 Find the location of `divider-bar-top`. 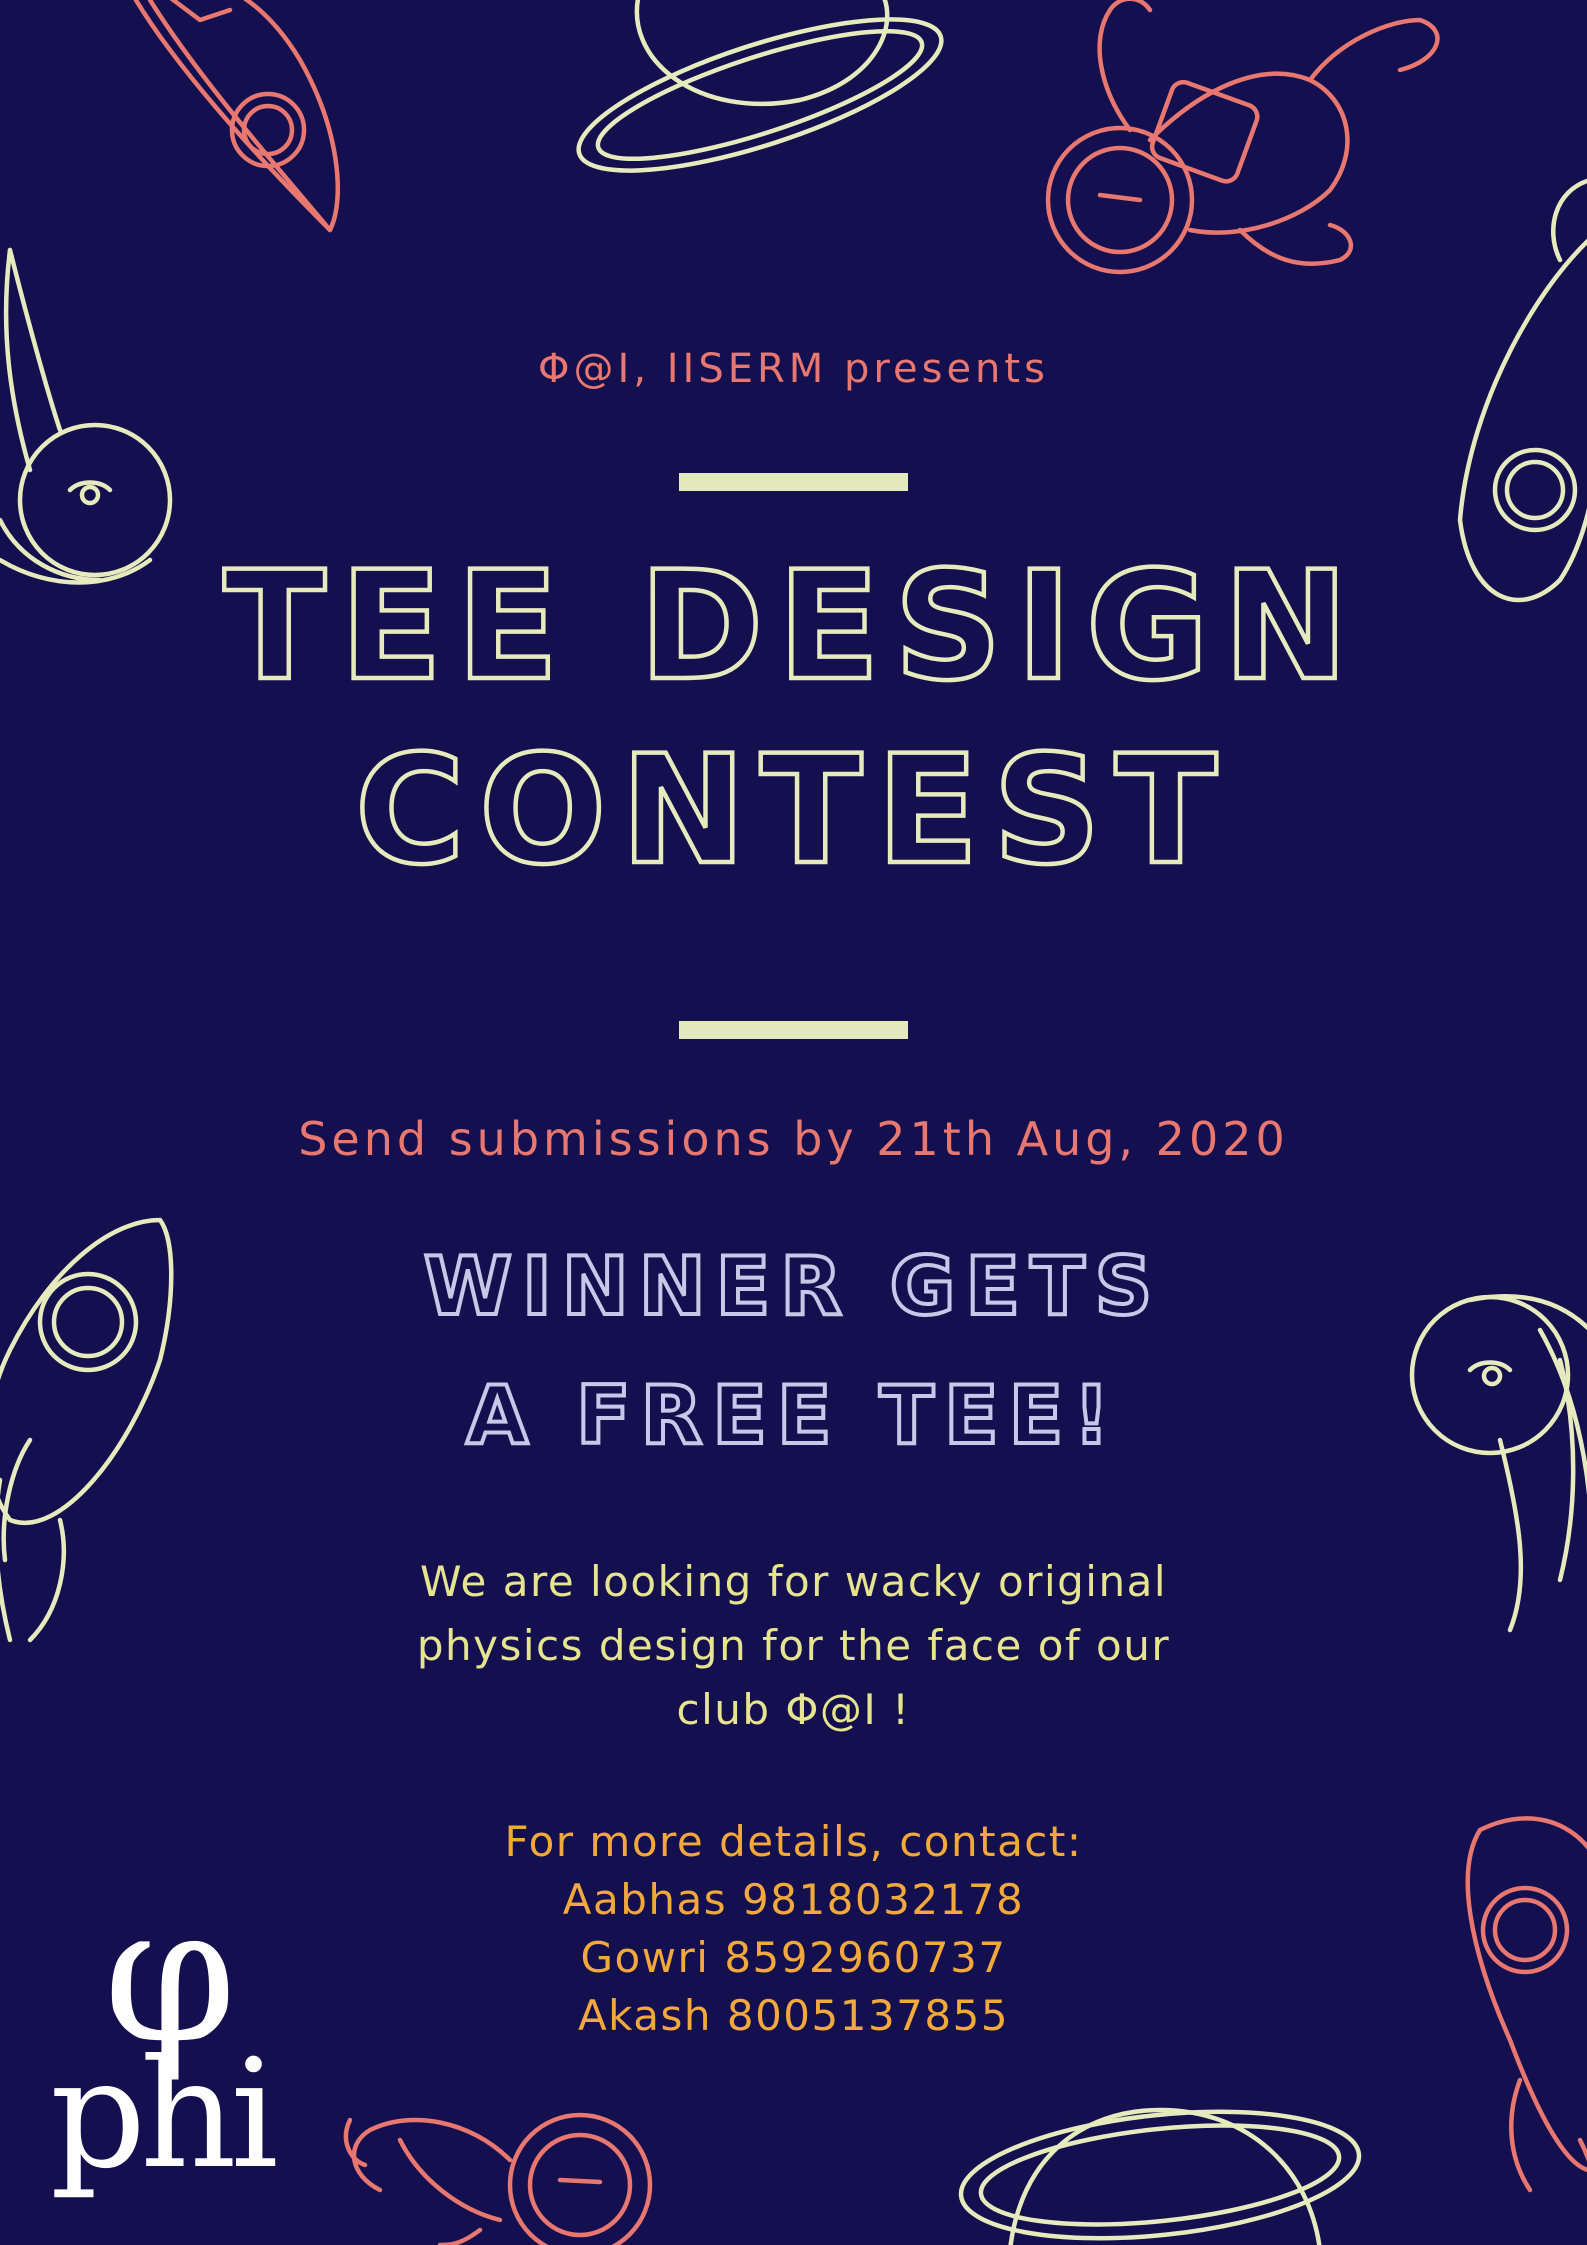

divider-bar-top is located at coordinates (793, 482).